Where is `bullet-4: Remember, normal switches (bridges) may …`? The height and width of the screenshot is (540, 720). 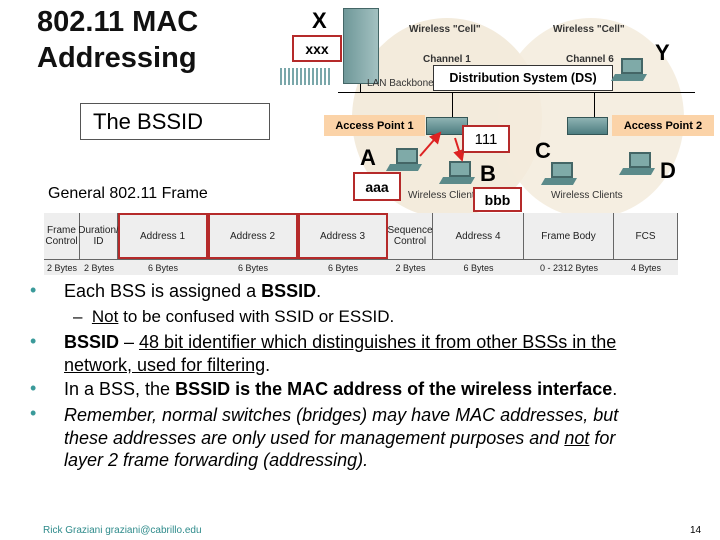 bullet-4: Remember, normal switches (bridges) may … is located at coordinates (341, 437).